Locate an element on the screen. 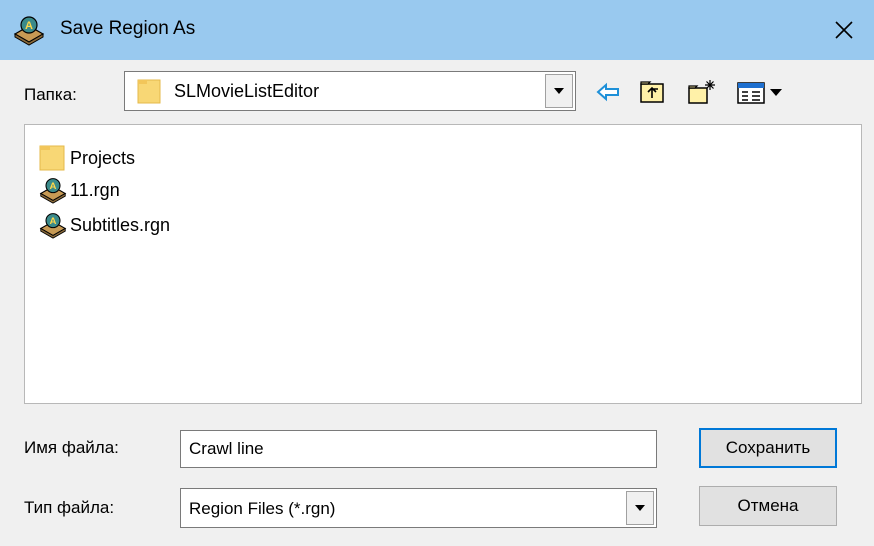 This screenshot has width=874, height=546. back-icon is located at coordinates (607, 92).